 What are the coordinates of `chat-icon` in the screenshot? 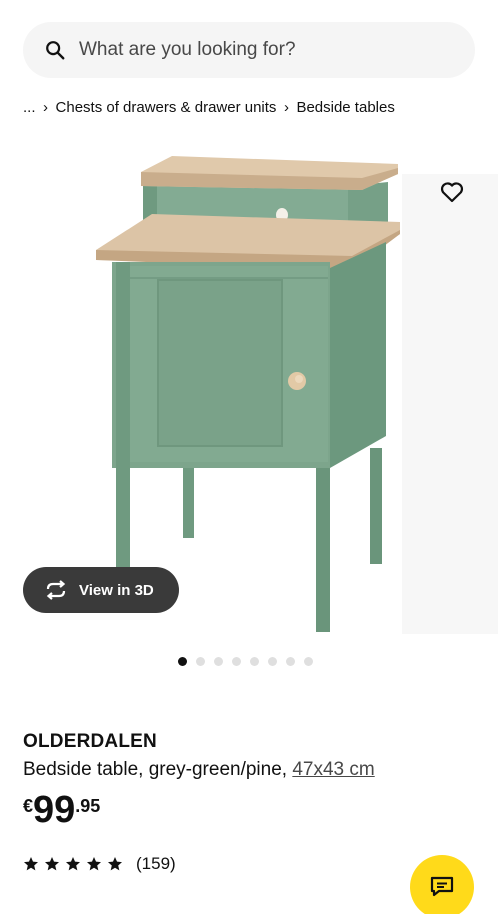 It's located at (442, 886).